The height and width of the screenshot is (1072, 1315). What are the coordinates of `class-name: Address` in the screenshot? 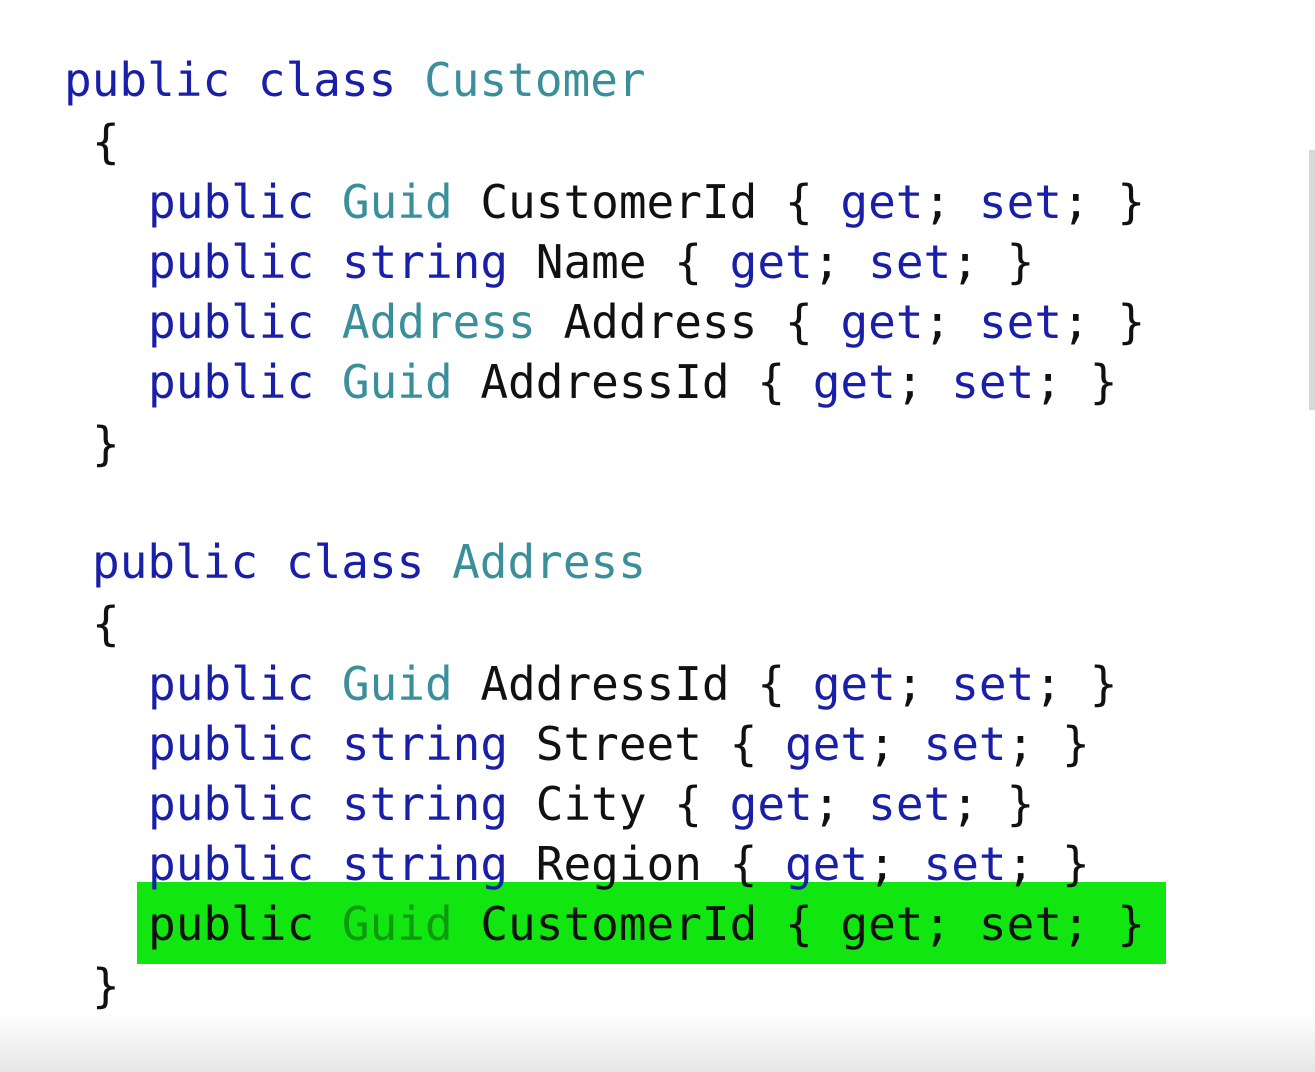 It's located at (549, 562).